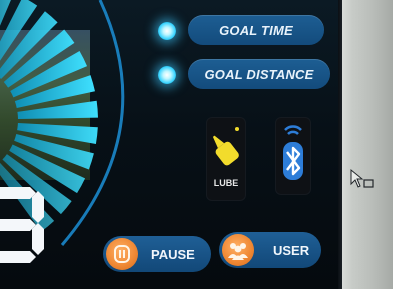 The height and width of the screenshot is (289, 393). What do you see at coordinates (22, 225) in the screenshot?
I see `speed-digit-display` at bounding box center [22, 225].